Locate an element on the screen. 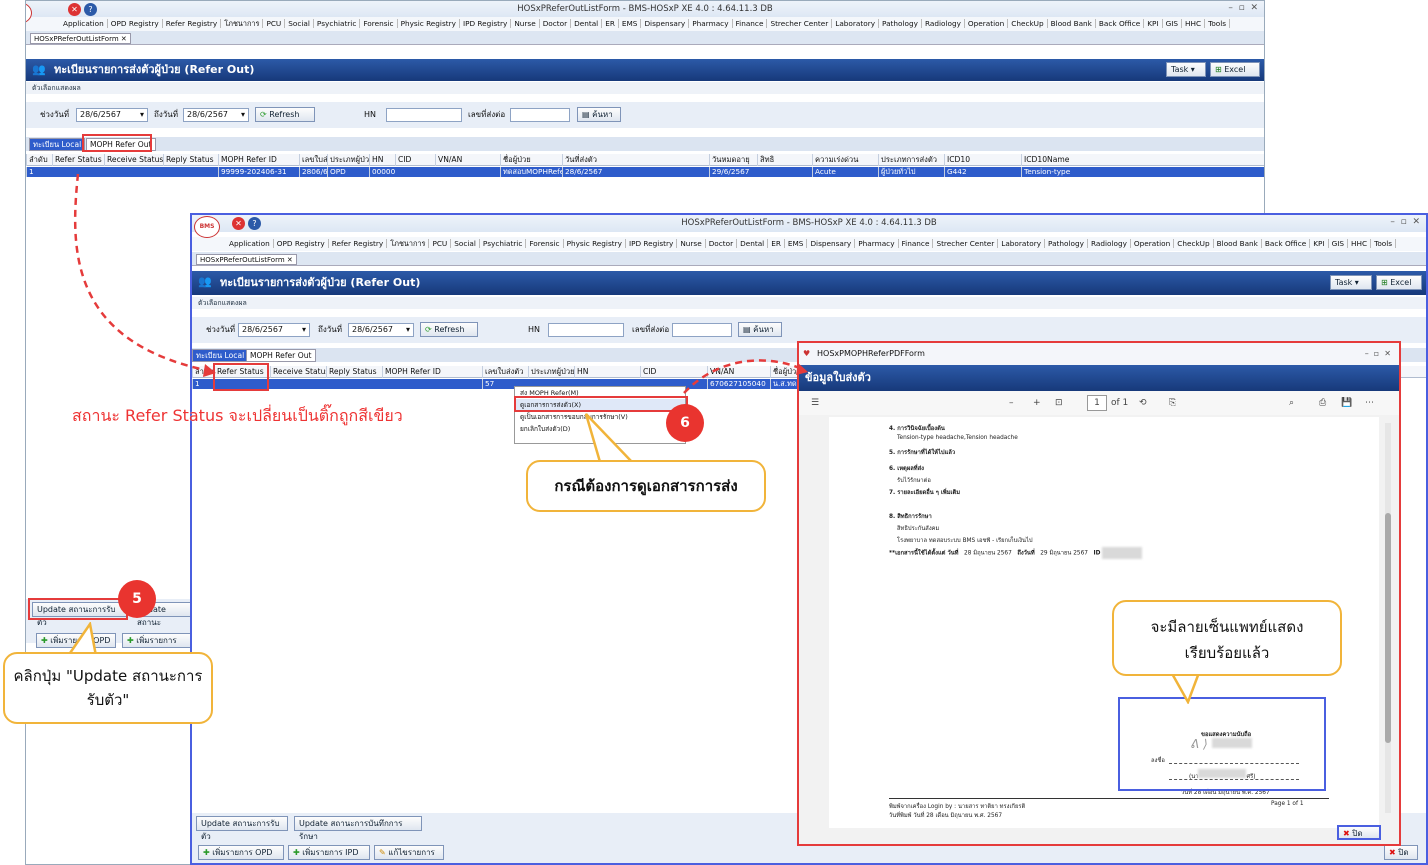 Image resolution: width=1428 pixels, height=865 pixels. column-header: ประเภทผู้ป่วย is located at coordinates (348, 160).